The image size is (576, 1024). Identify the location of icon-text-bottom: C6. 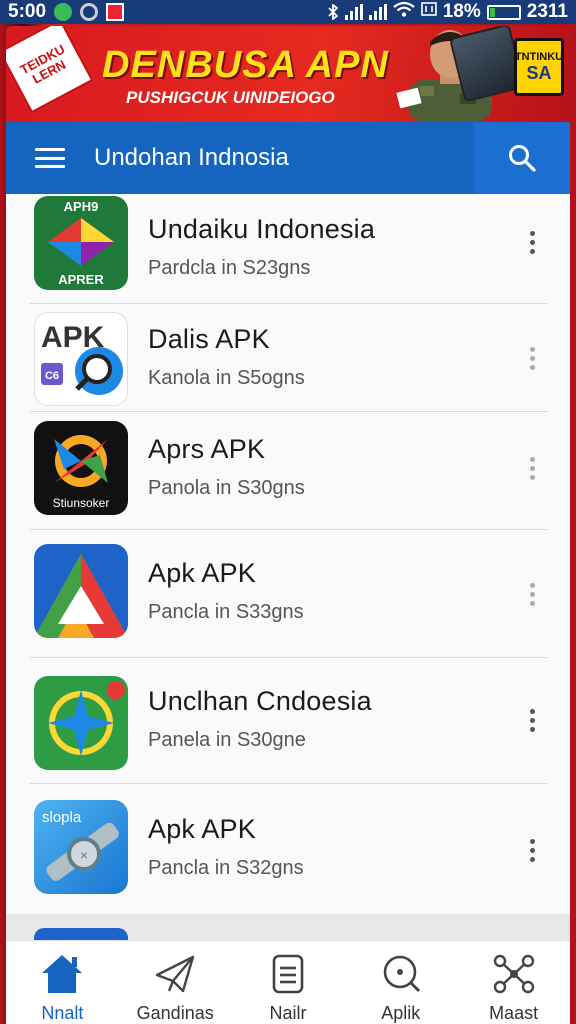
(52, 376).